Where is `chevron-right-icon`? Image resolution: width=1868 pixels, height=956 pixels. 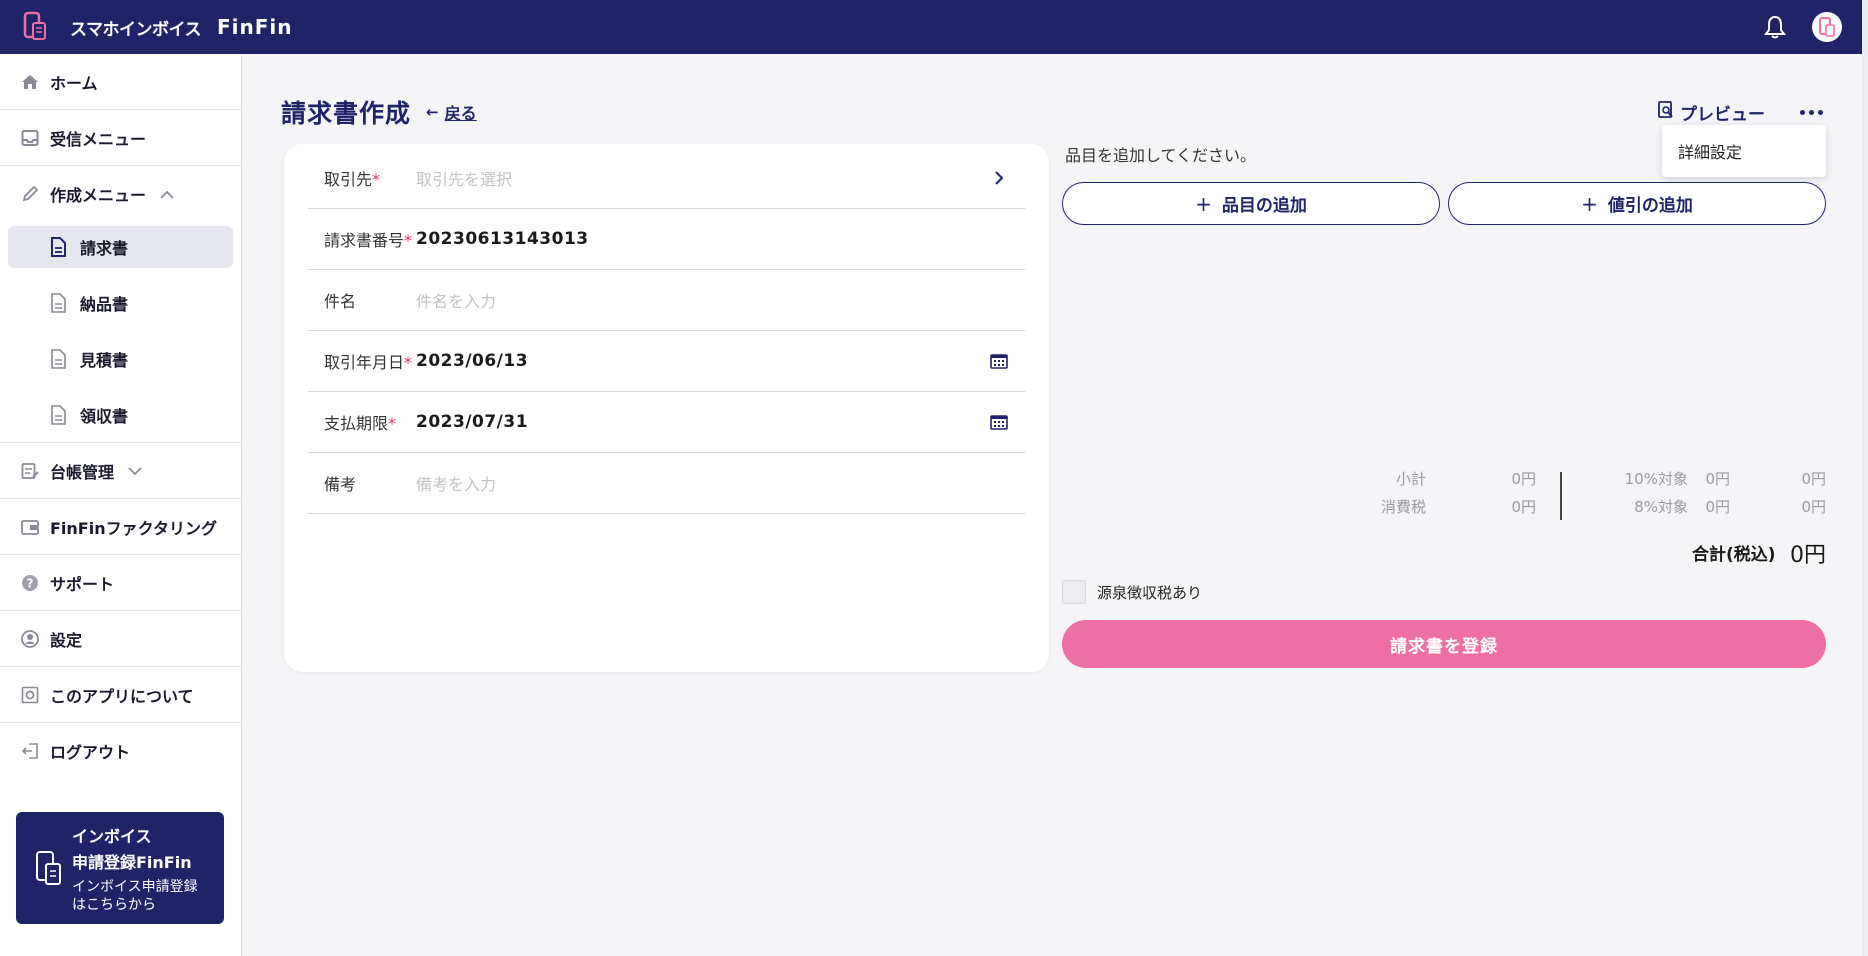 chevron-right-icon is located at coordinates (999, 178).